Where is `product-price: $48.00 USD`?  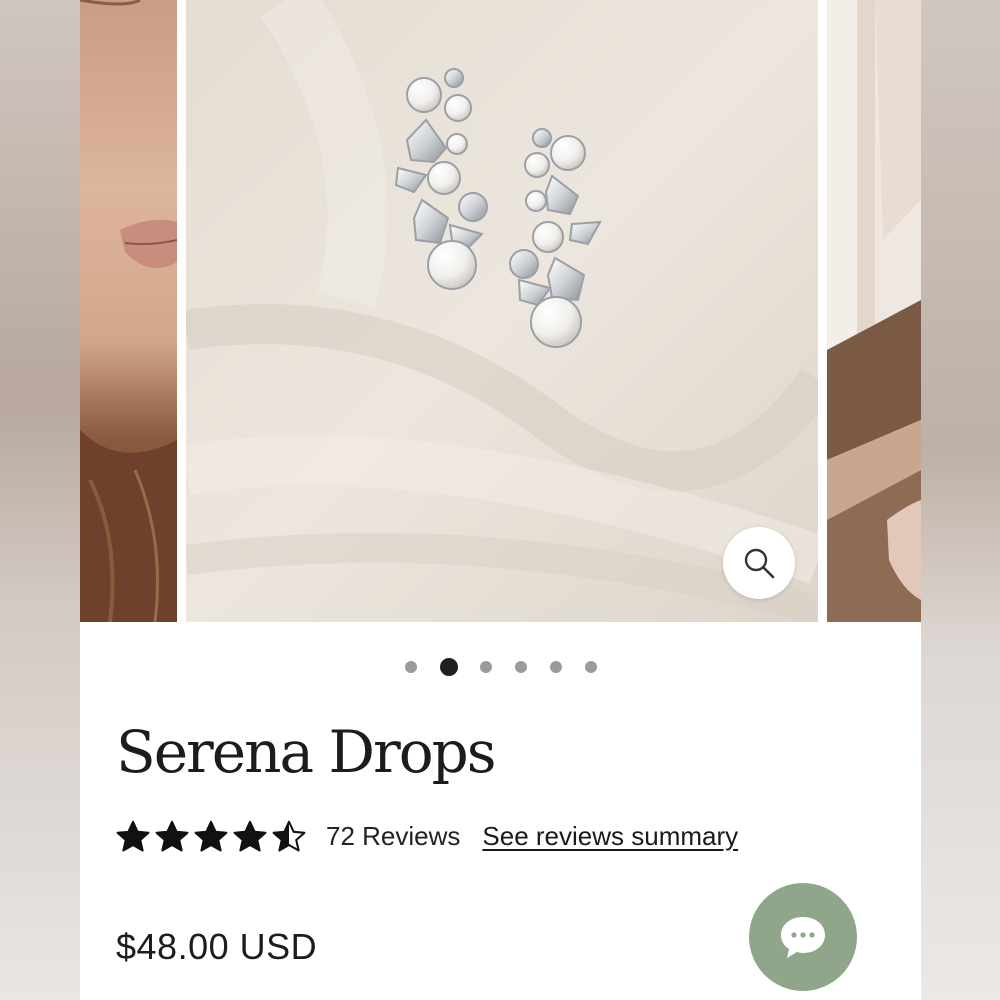 product-price: $48.00 USD is located at coordinates (217, 946).